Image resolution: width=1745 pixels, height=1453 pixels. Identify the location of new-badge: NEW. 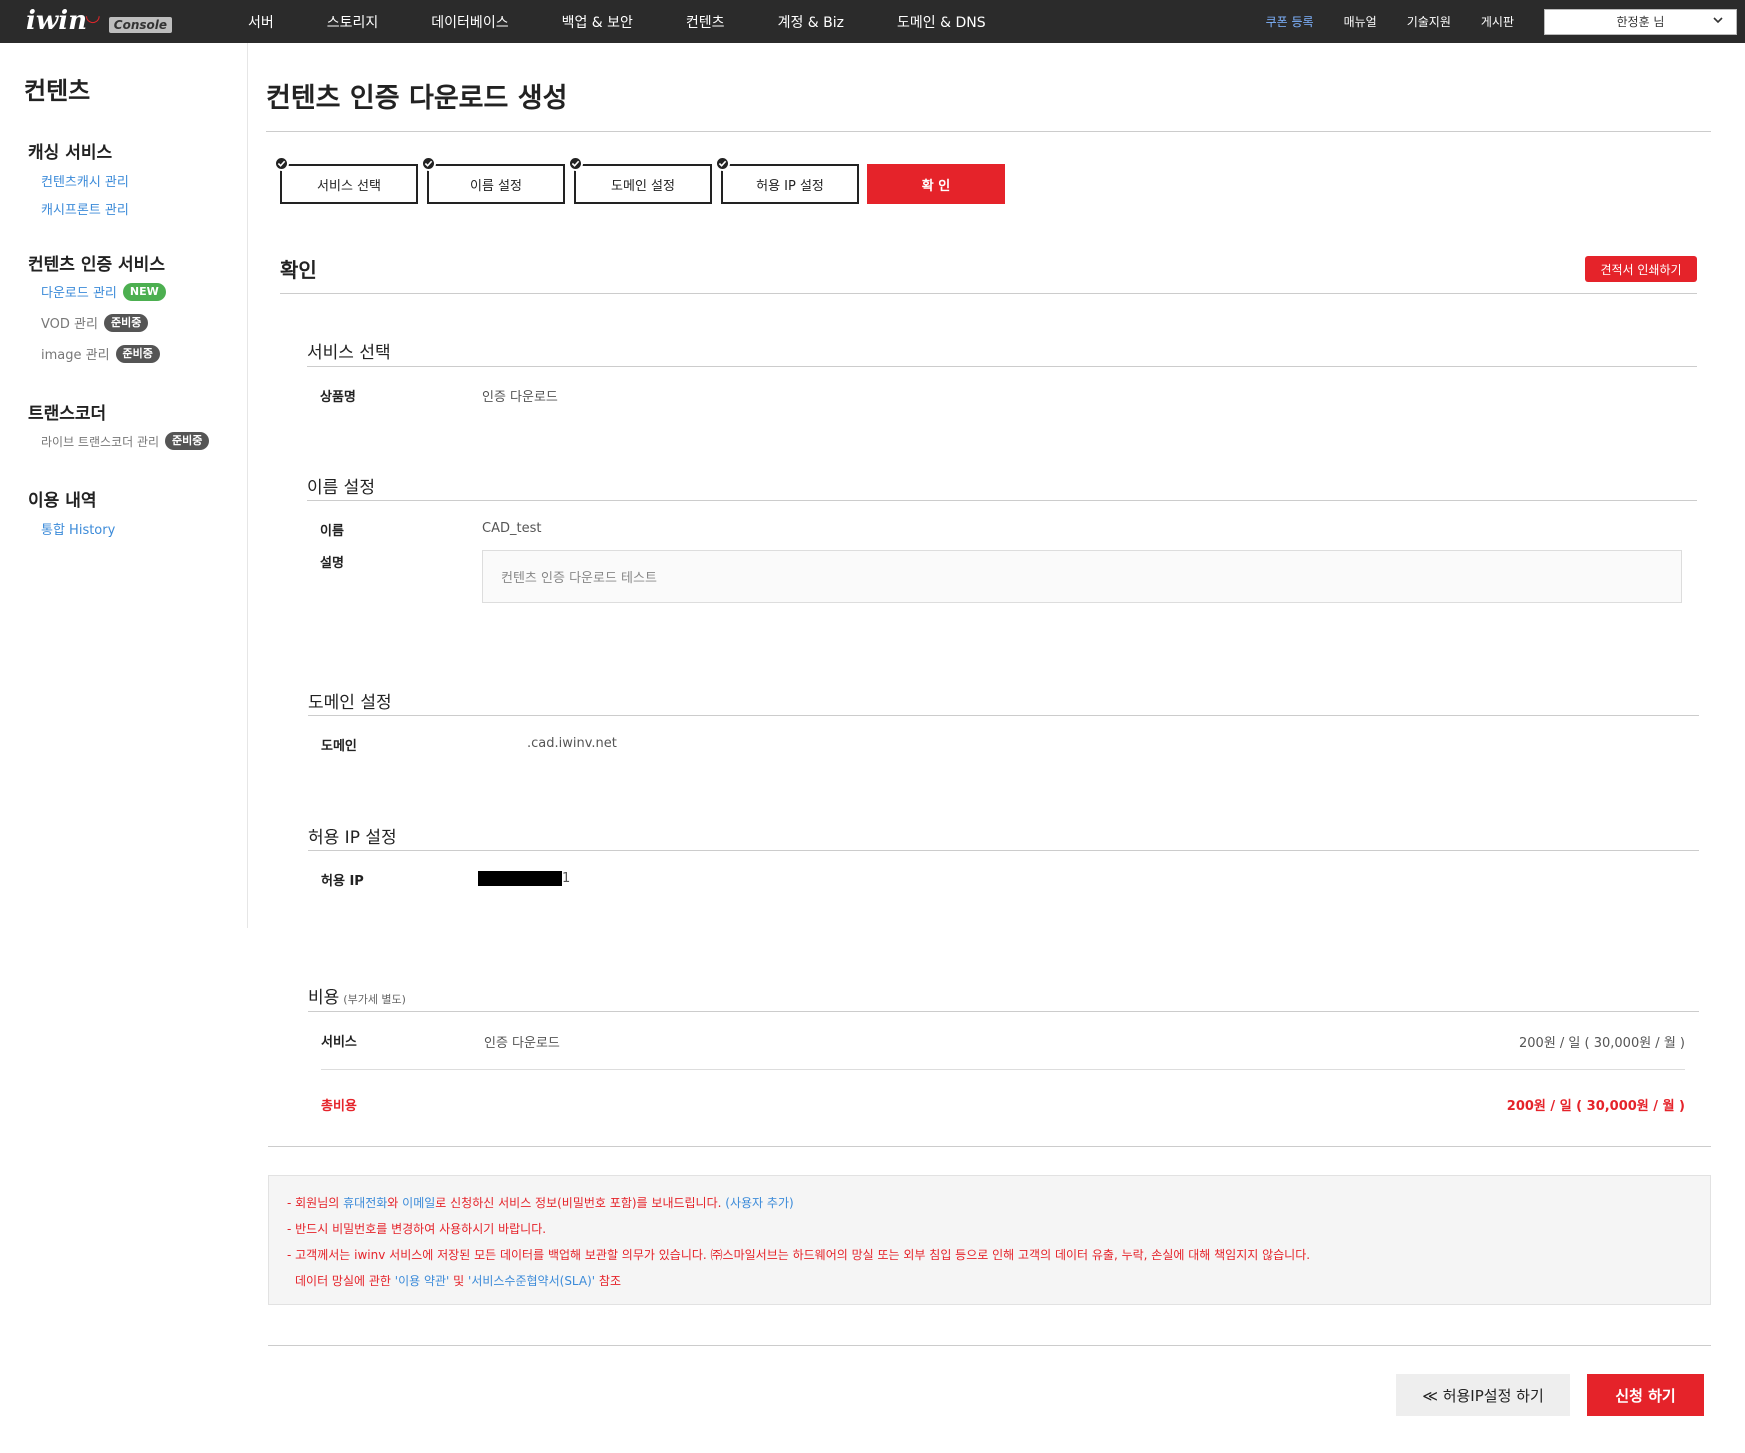
(144, 291).